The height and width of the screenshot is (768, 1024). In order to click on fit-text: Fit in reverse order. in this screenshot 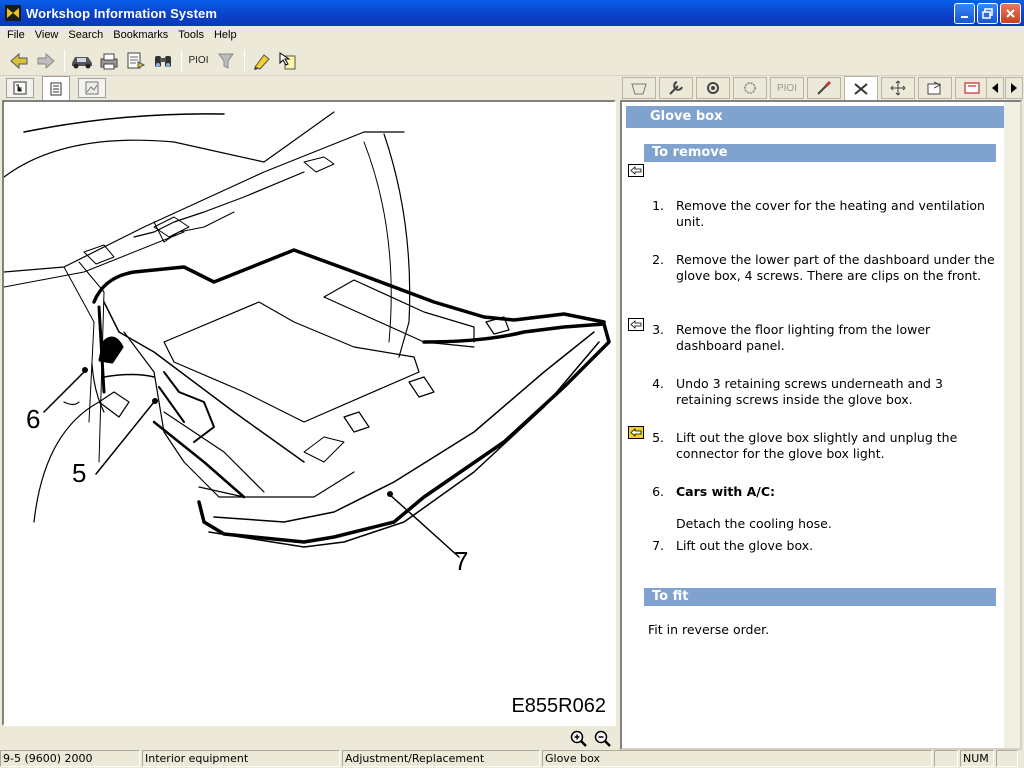, I will do `click(709, 629)`.